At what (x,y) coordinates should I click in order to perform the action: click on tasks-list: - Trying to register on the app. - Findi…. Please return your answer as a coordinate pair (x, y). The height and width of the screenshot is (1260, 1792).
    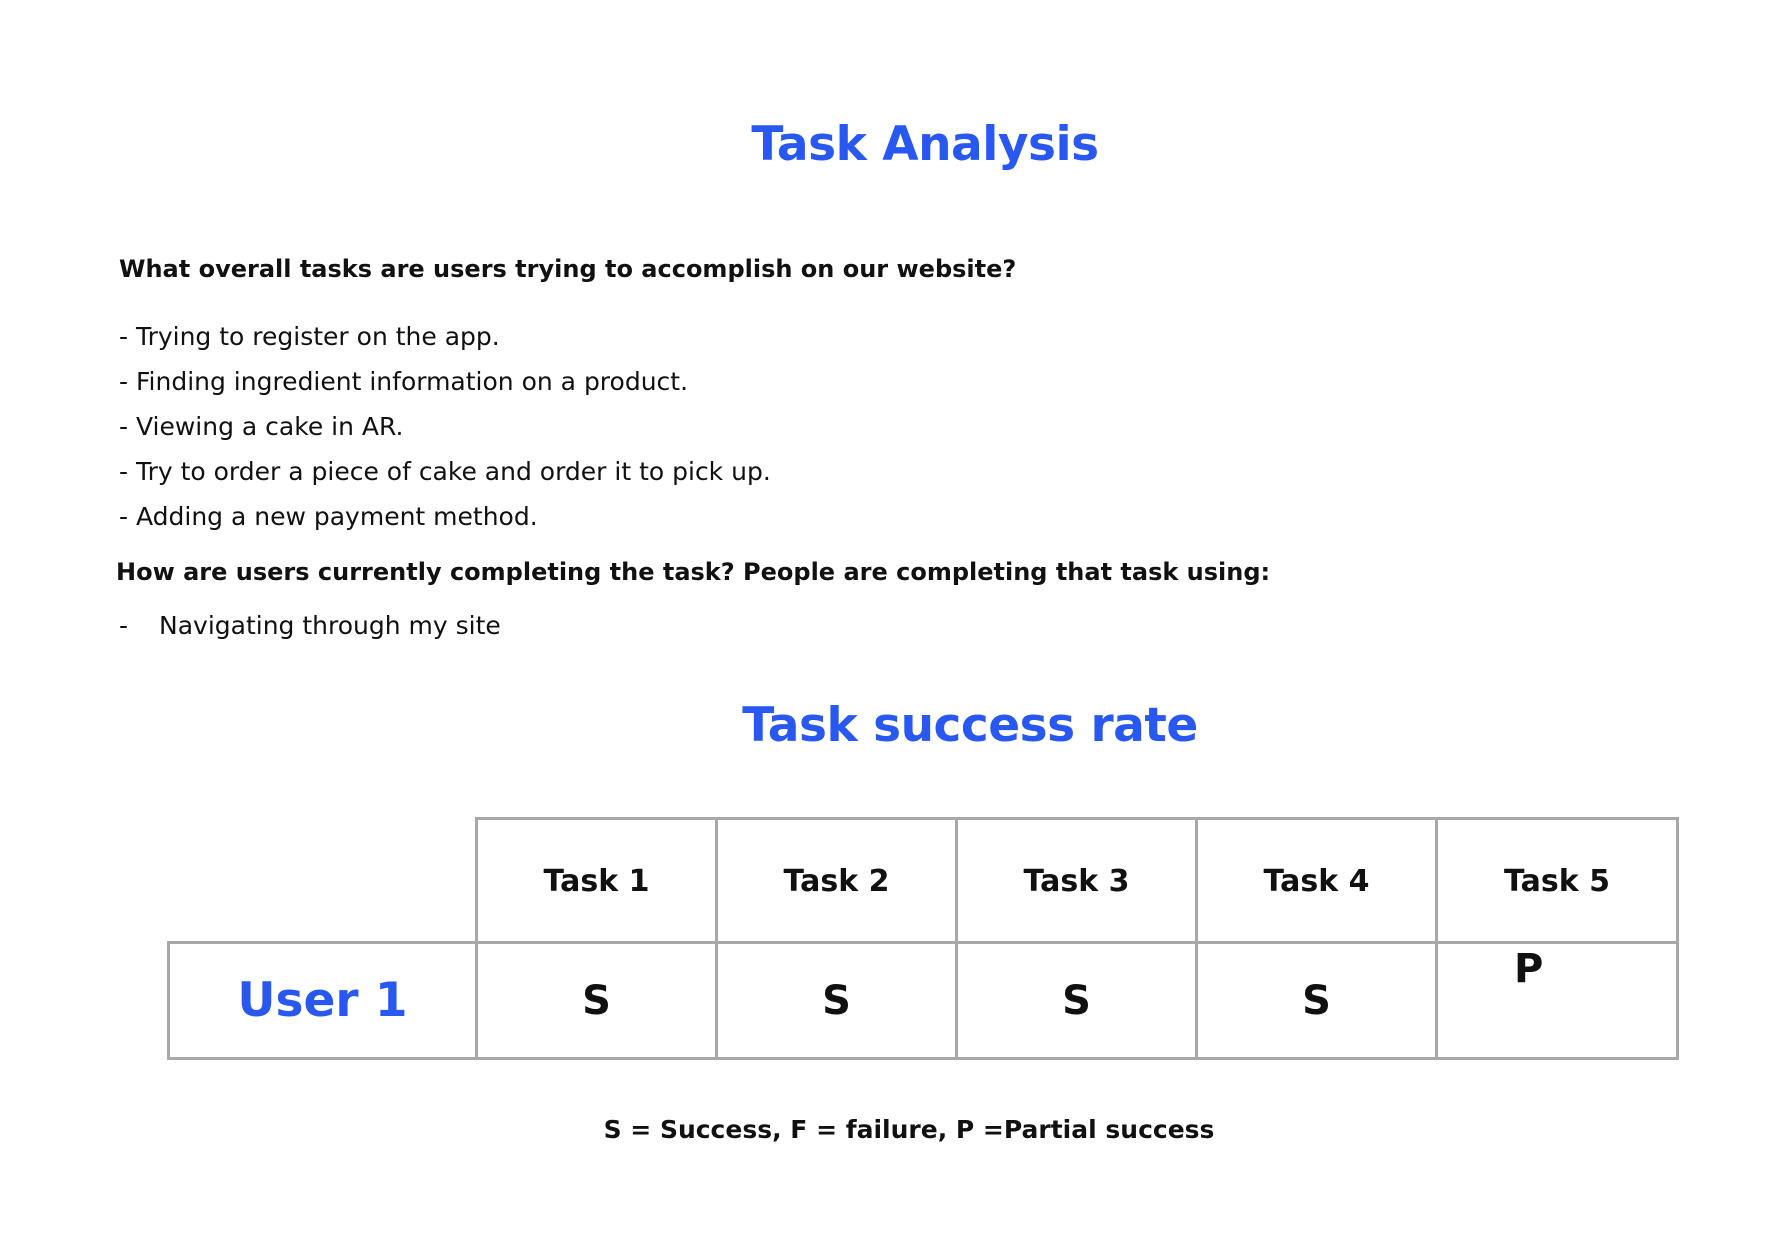
    Looking at the image, I should click on (445, 426).